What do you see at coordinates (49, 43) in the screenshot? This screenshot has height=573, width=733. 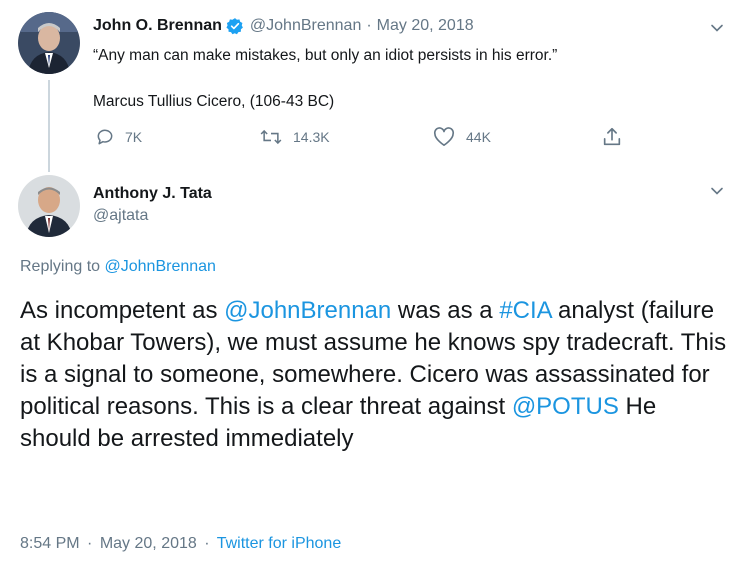 I see `avatar-john-brennan` at bounding box center [49, 43].